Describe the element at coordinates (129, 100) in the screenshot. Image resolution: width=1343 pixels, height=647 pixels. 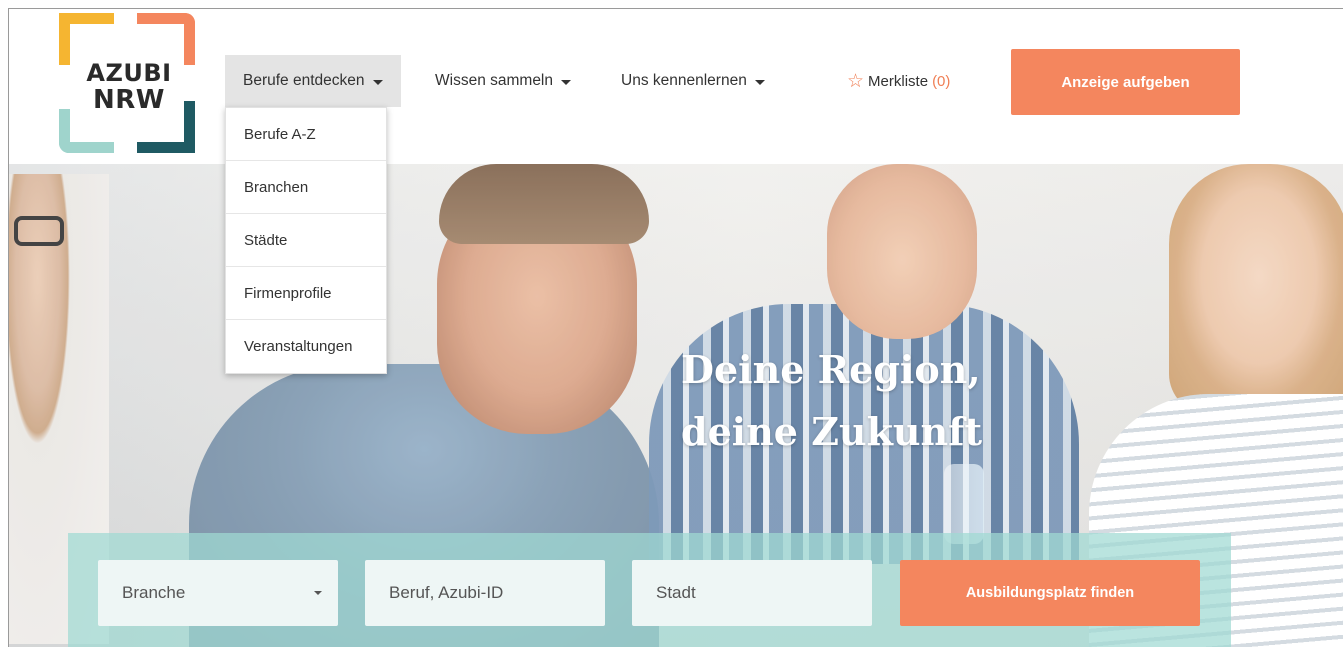
I see `logo-text-nrw: NRW` at that location.